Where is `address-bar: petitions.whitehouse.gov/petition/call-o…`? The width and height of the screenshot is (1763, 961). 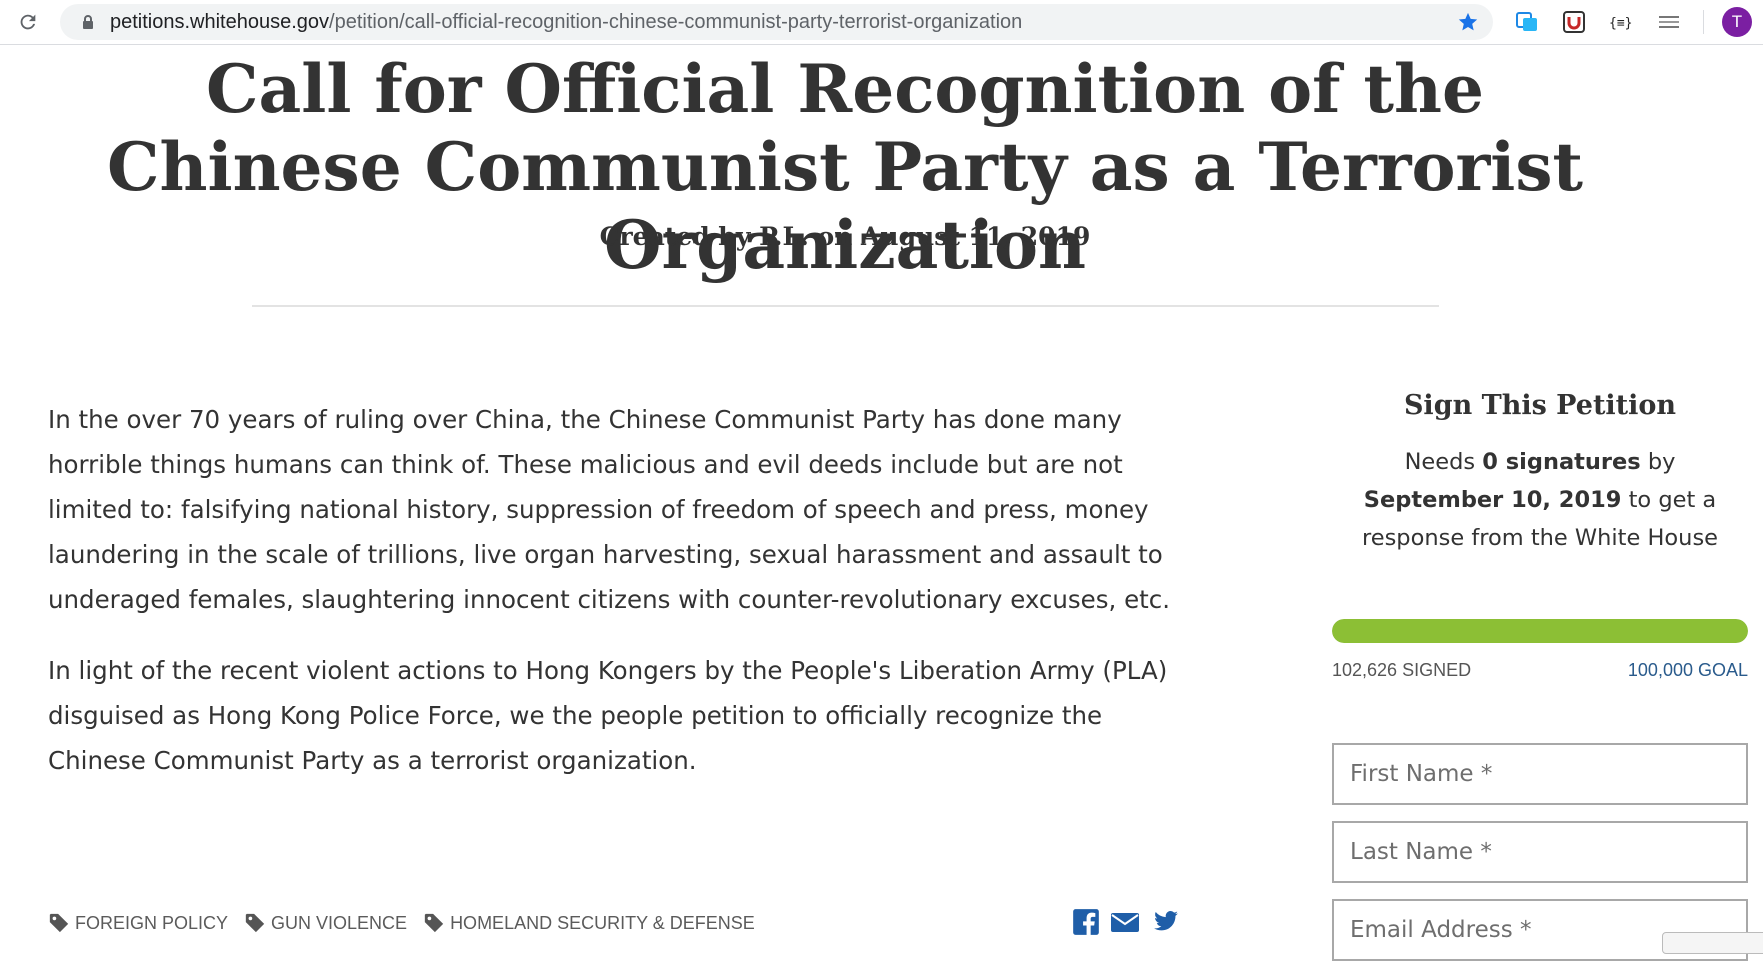 address-bar: petitions.whitehouse.gov/petition/call-o… is located at coordinates (776, 22).